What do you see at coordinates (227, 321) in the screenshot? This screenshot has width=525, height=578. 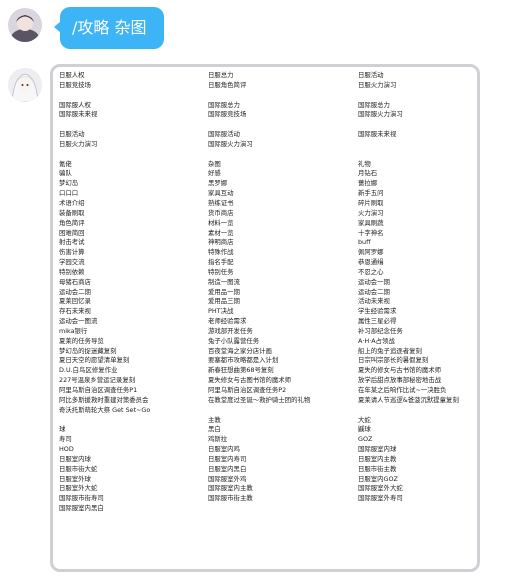 I see `command-item: 老师经验需求` at bounding box center [227, 321].